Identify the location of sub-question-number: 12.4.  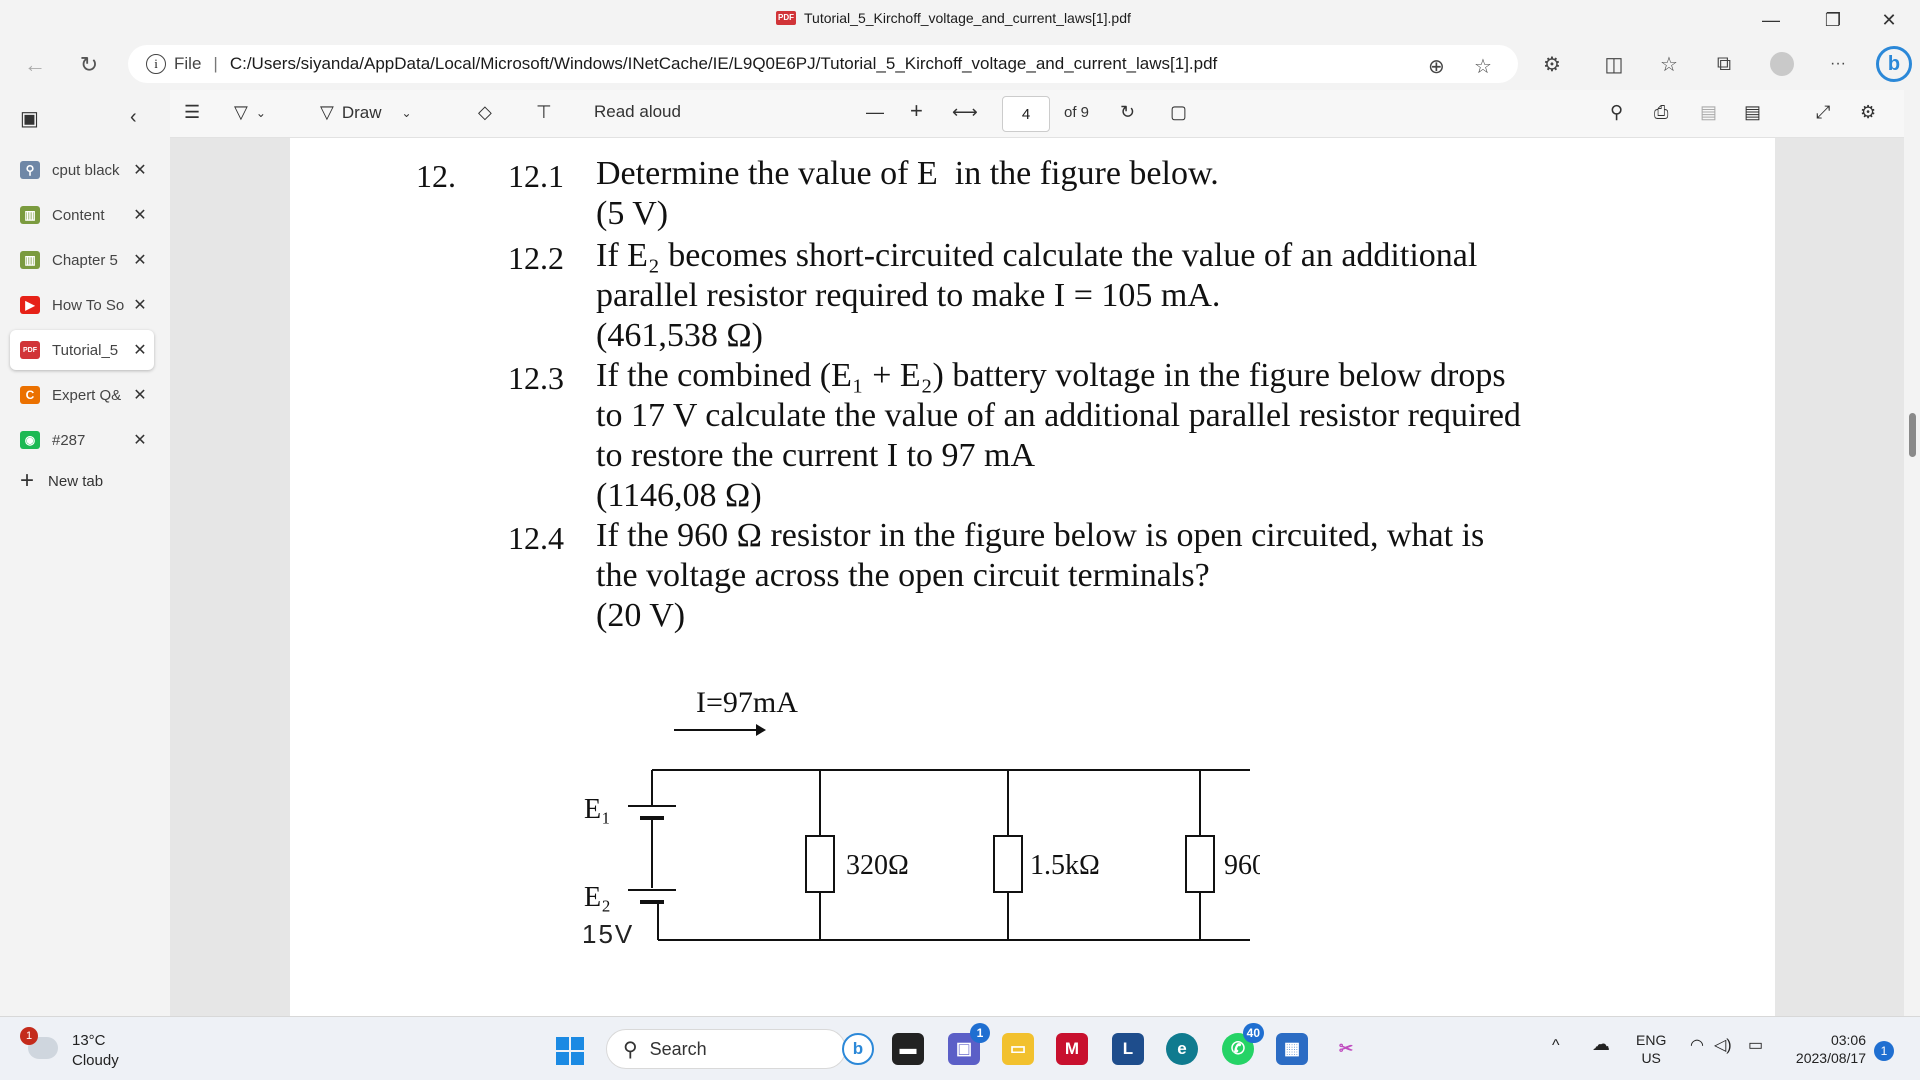
(536, 538).